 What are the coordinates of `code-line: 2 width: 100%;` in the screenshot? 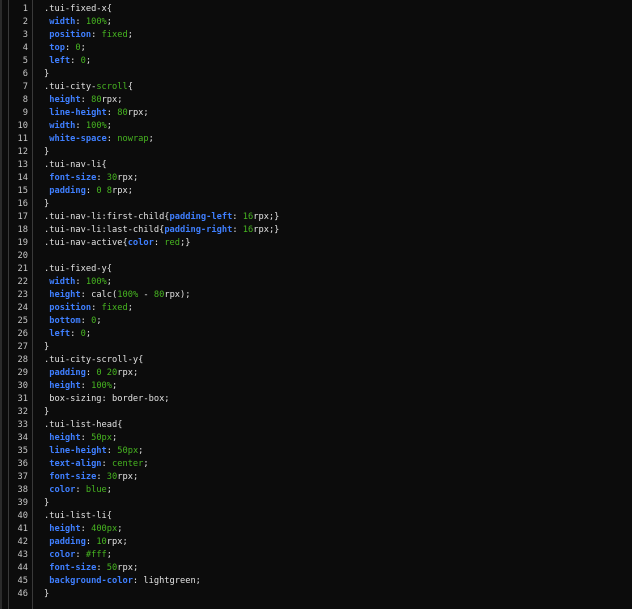 It's located at (317, 22).